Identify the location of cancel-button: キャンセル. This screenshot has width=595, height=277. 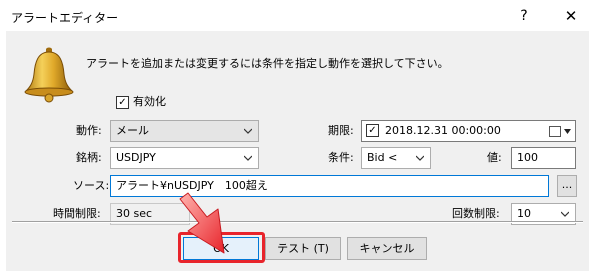
(387, 248).